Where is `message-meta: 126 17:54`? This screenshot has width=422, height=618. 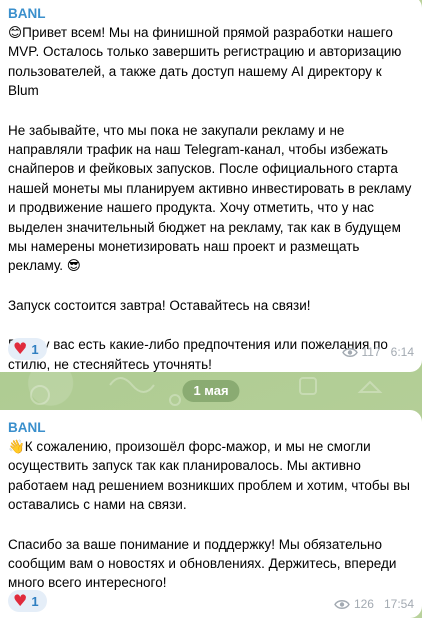
message-meta: 126 17:54 is located at coordinates (374, 604).